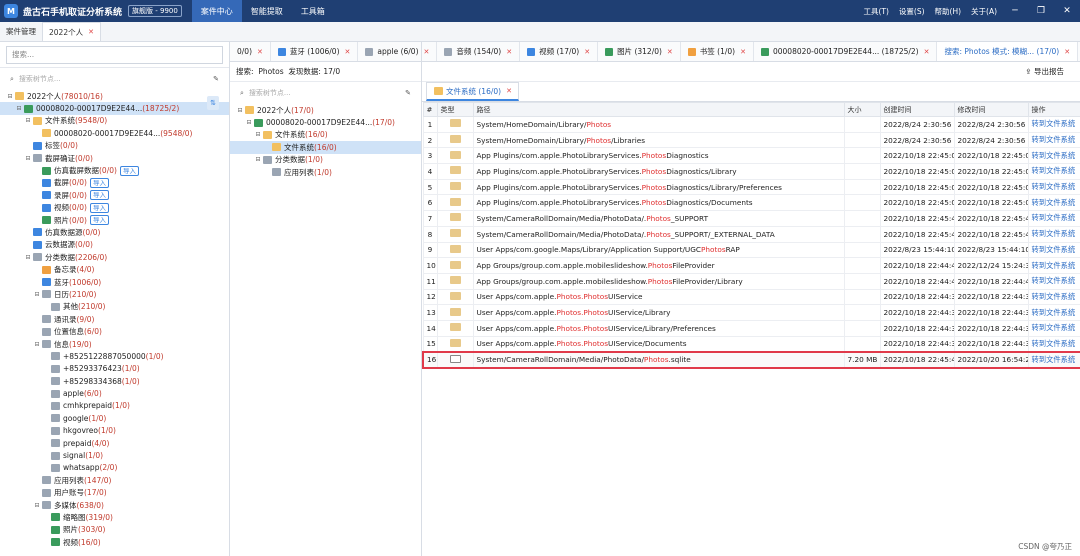 The height and width of the screenshot is (556, 1080). I want to click on col-modified: 修改时间, so click(991, 109).